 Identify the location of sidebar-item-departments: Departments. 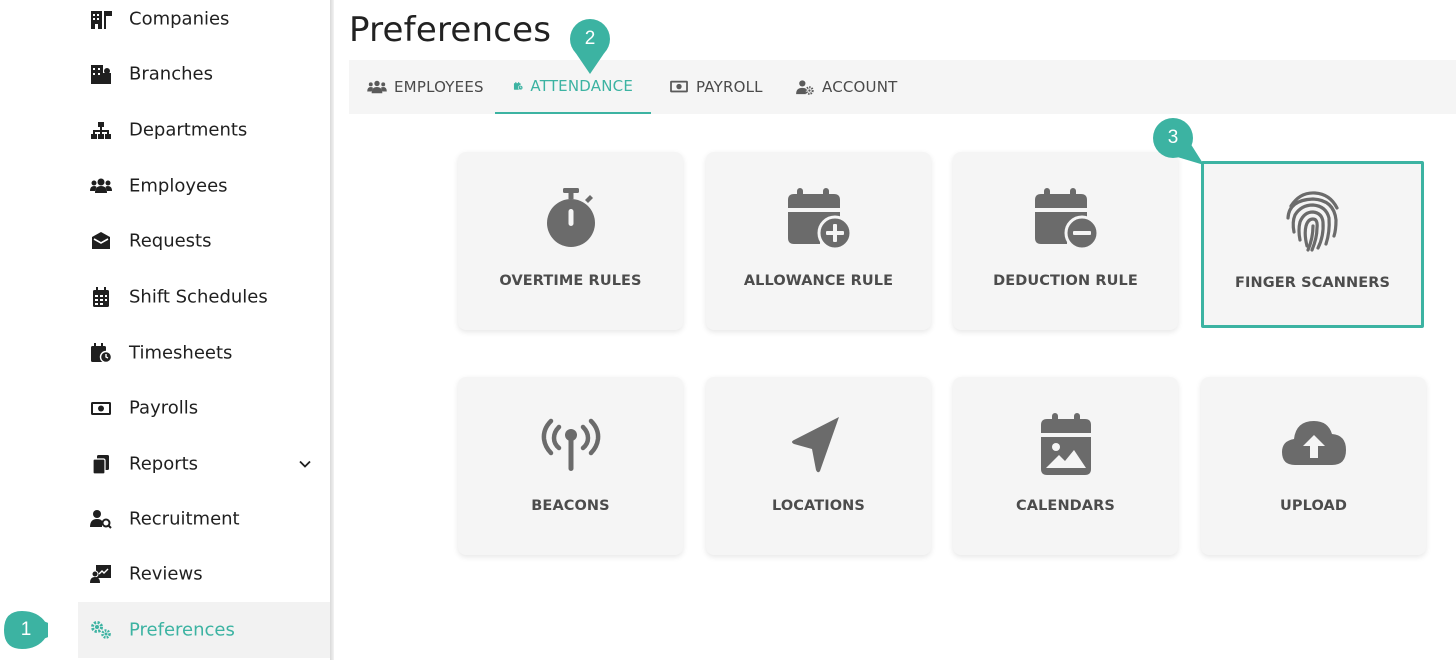
(205, 130).